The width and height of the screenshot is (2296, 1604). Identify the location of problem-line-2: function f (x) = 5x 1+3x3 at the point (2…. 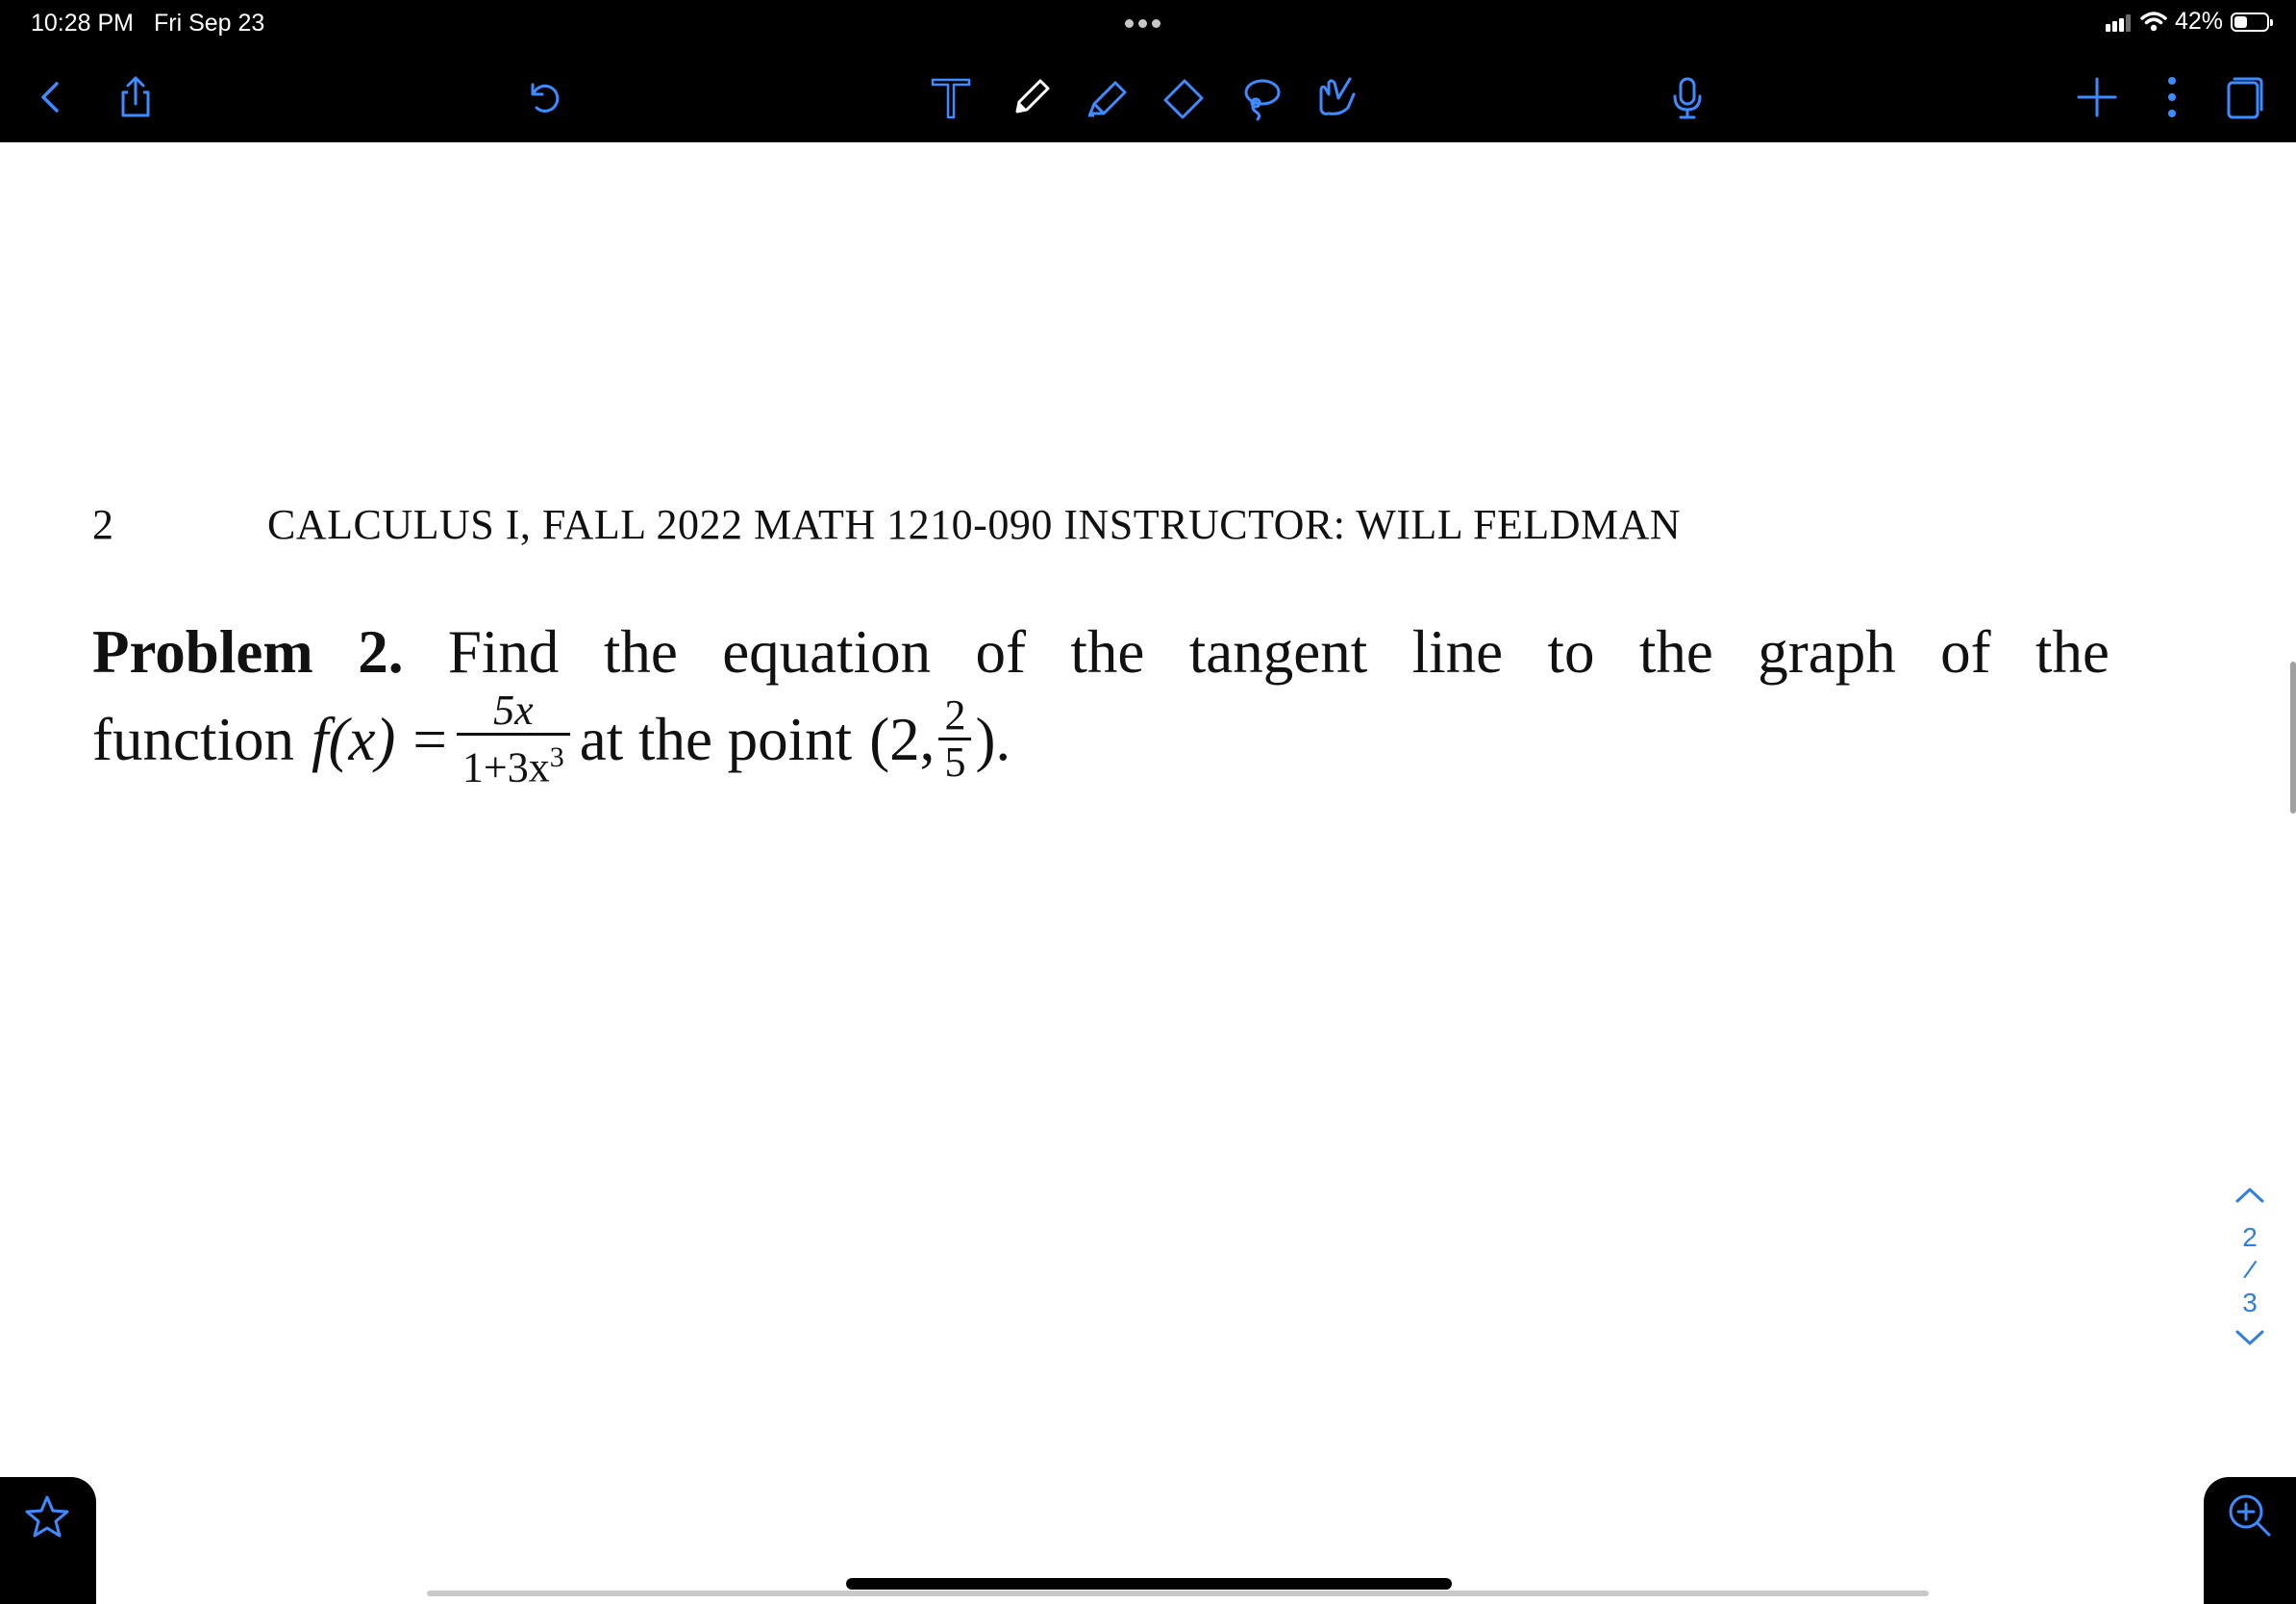
(1100, 739).